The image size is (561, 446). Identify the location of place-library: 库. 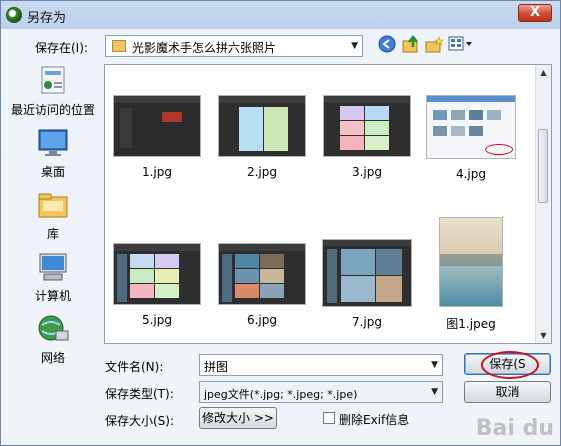
(53, 215).